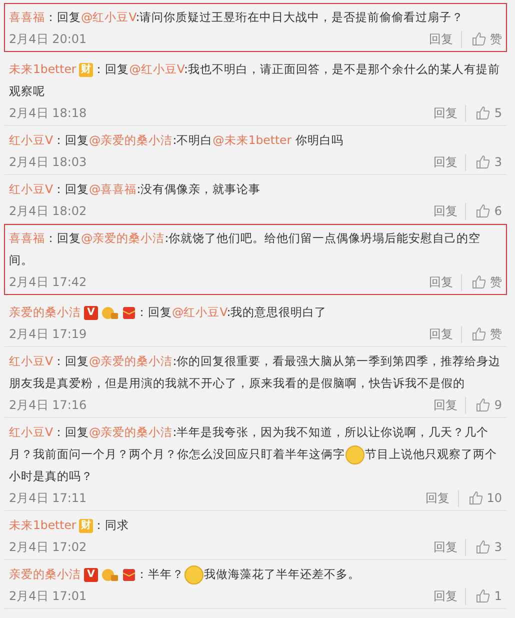 This screenshot has height=618, width=515. What do you see at coordinates (255, 80) in the screenshot?
I see `comment-text: 未来1better 财 ：回复@红小豆V:我也不明白，请正面回答，是不是那个余什么的某人有提前观察呢` at bounding box center [255, 80].